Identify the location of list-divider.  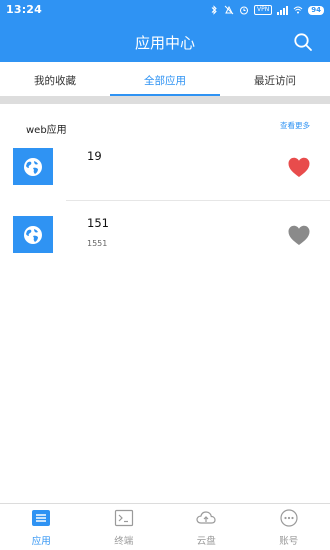
(198, 200).